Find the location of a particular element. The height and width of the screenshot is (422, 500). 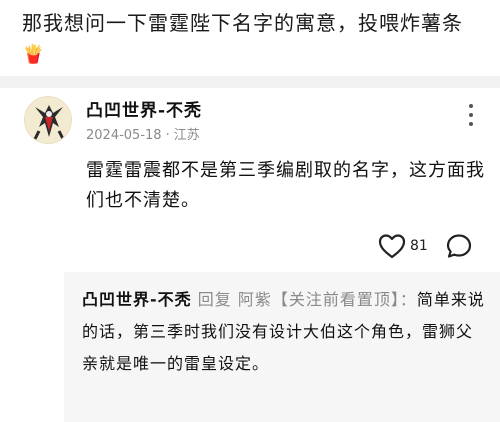

like-count: 81 is located at coordinates (419, 246).